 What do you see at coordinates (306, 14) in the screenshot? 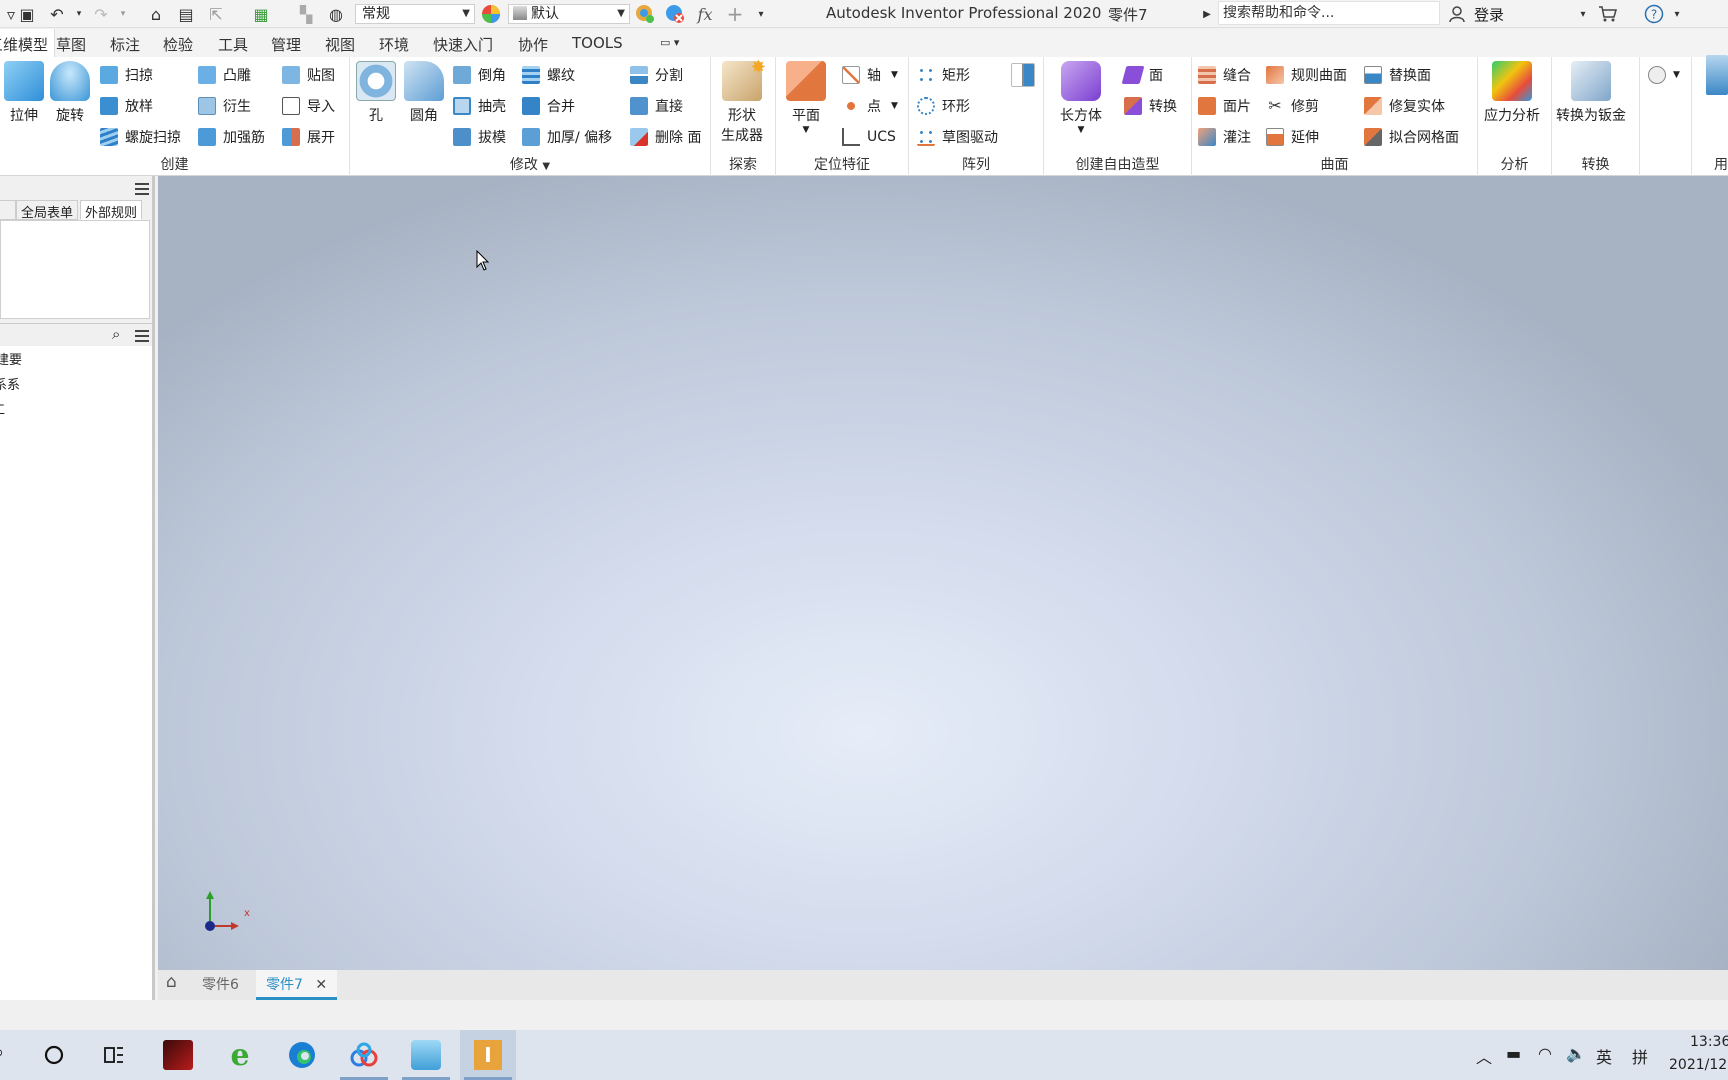
I see `measure-icon: ▚` at bounding box center [306, 14].